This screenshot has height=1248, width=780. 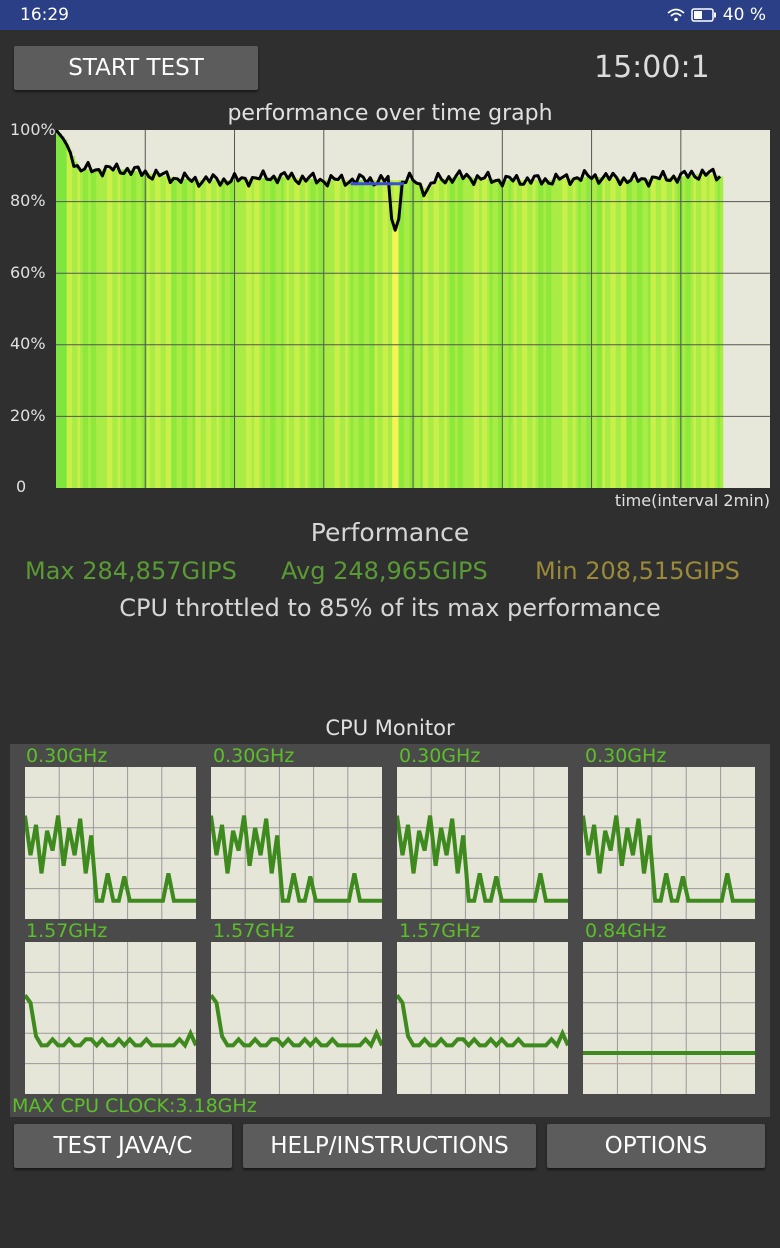 What do you see at coordinates (28, 200) in the screenshot?
I see `y-label-80: 80%` at bounding box center [28, 200].